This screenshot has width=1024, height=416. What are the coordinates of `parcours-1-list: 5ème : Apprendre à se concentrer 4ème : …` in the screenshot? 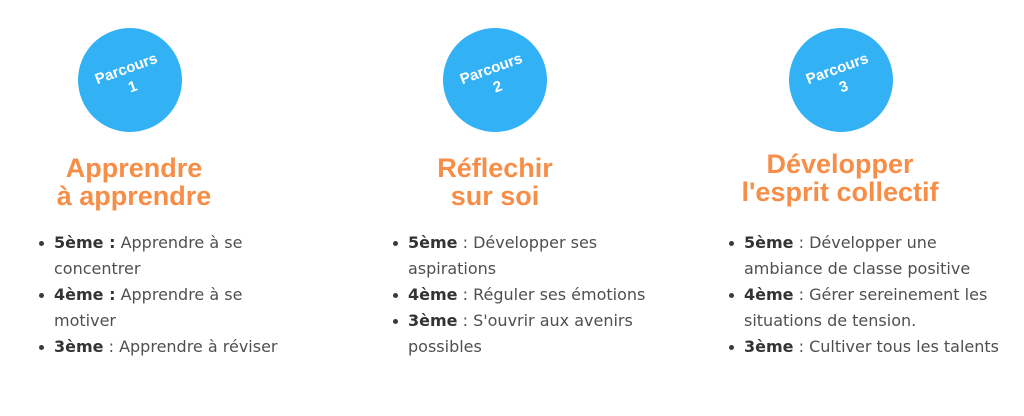 It's located at (171, 295).